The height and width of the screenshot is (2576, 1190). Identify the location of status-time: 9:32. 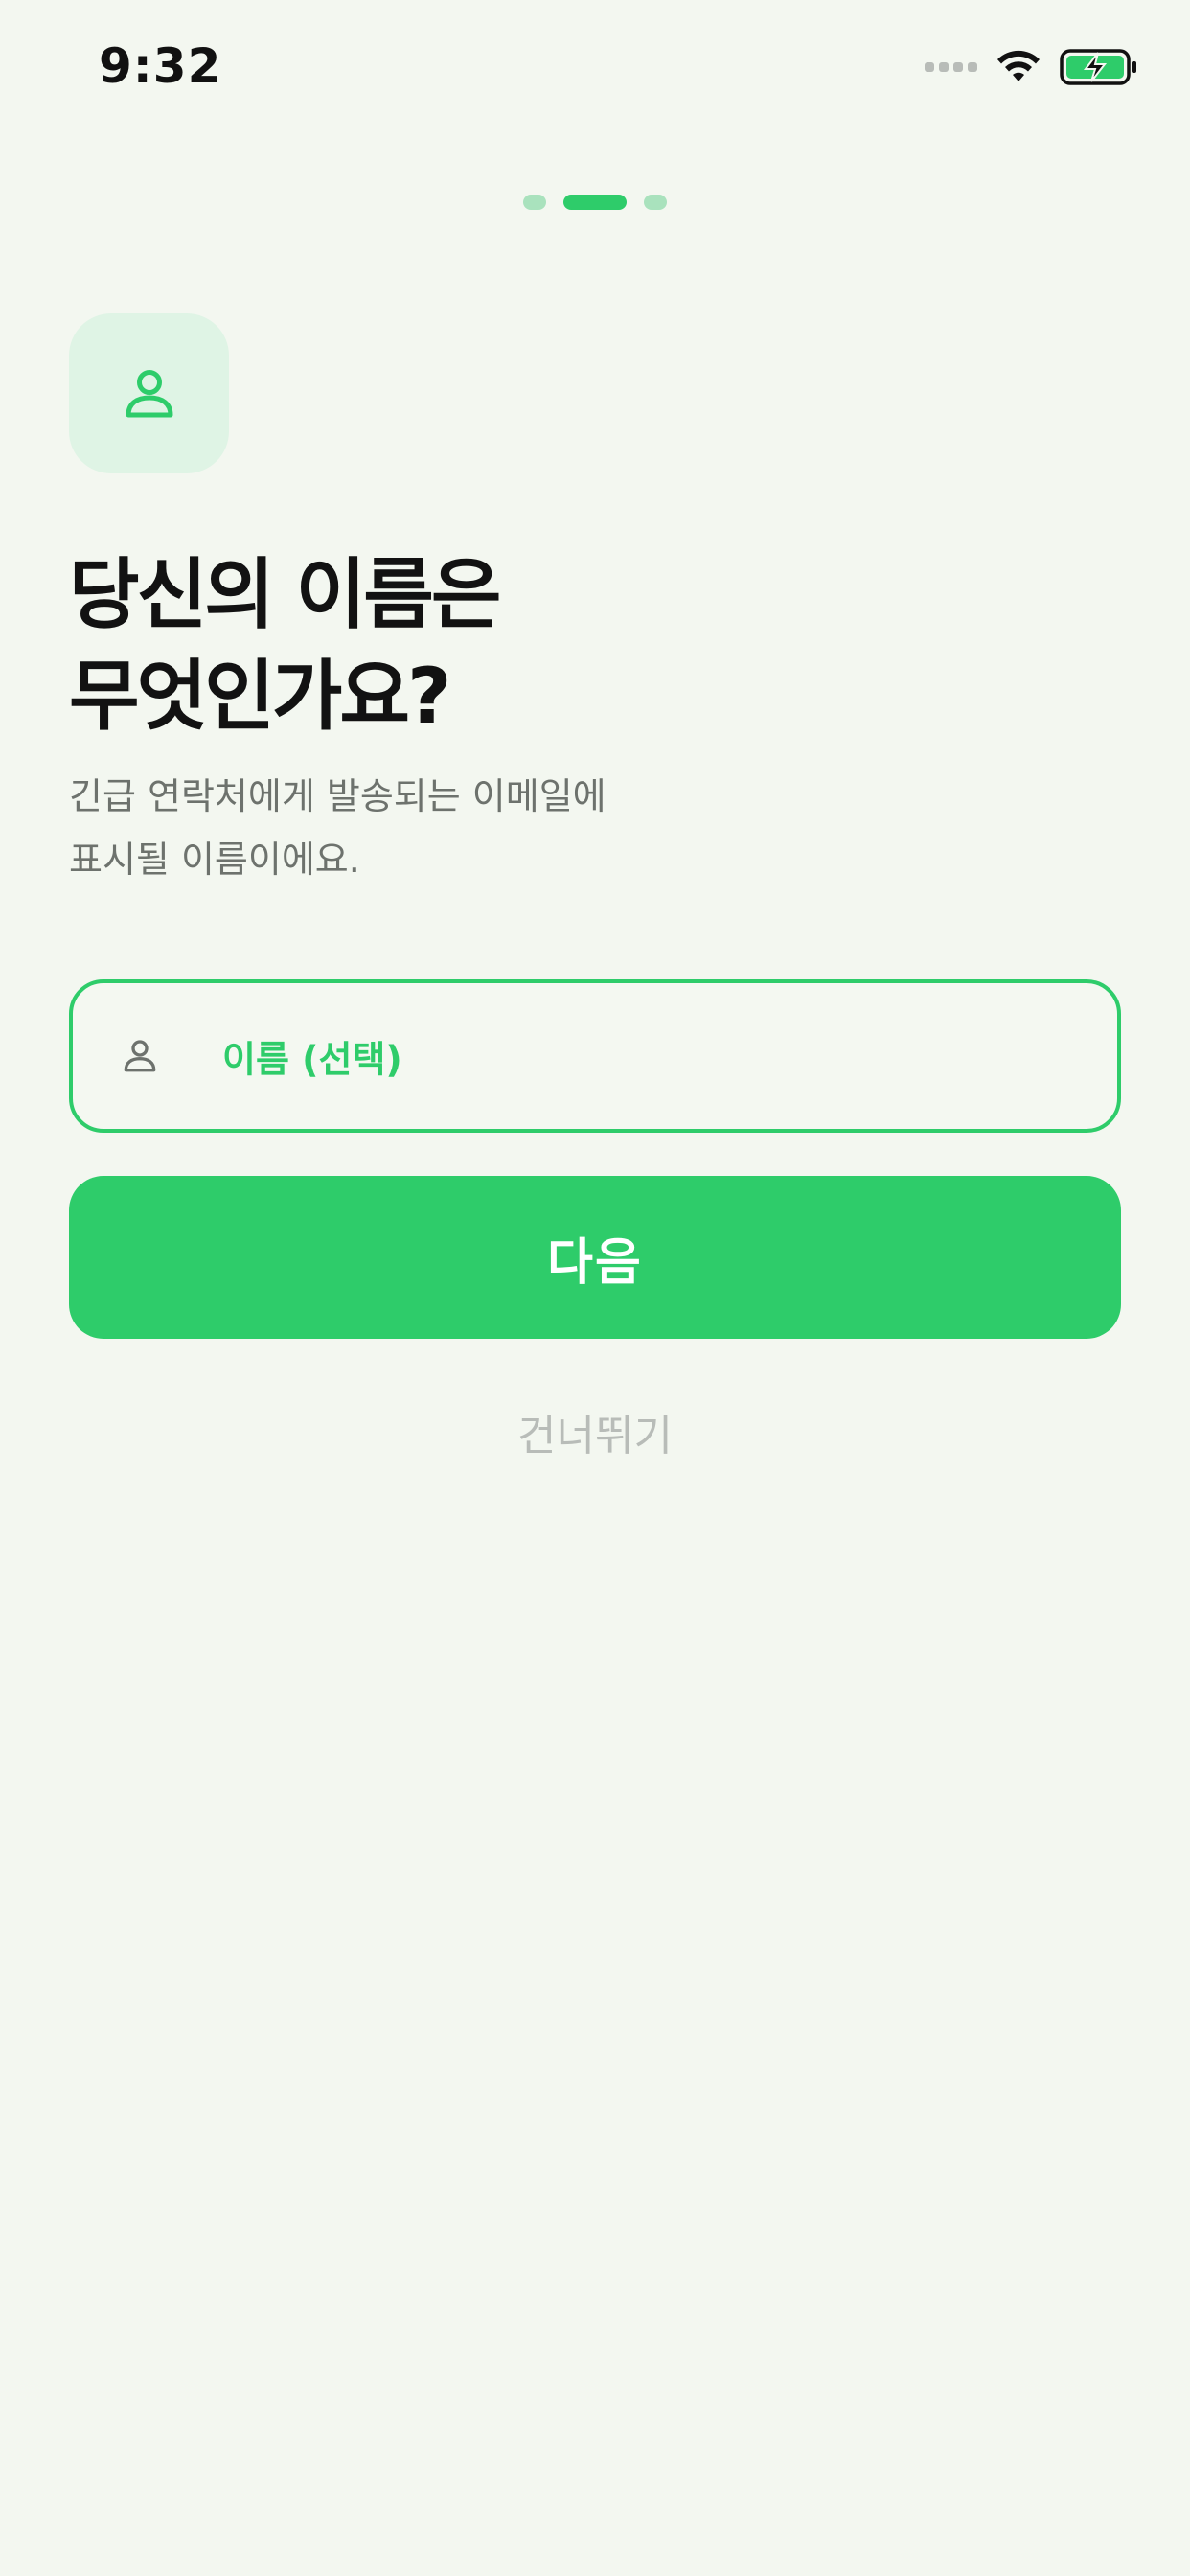
(160, 66).